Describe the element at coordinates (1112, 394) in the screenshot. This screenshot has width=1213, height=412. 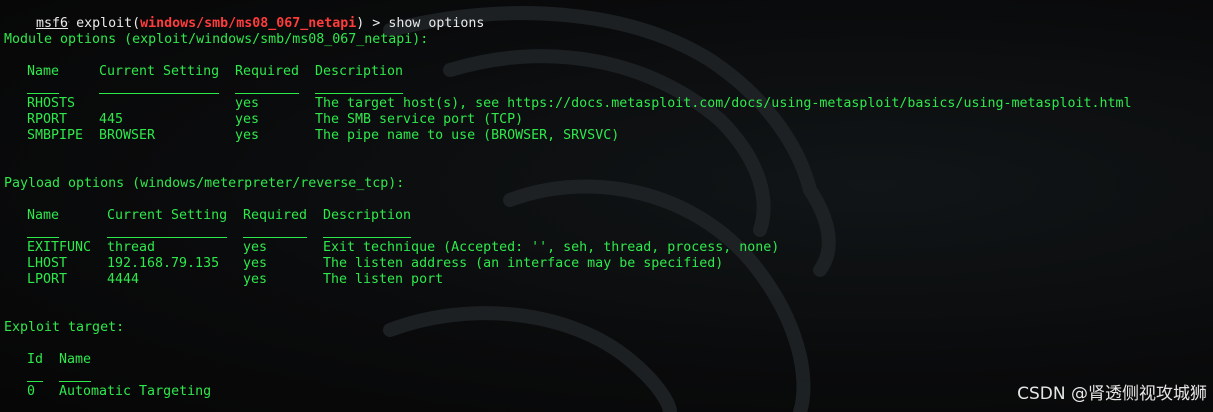
I see `csdn-watermark: CSDN @肾透侧视攻城狮` at that location.